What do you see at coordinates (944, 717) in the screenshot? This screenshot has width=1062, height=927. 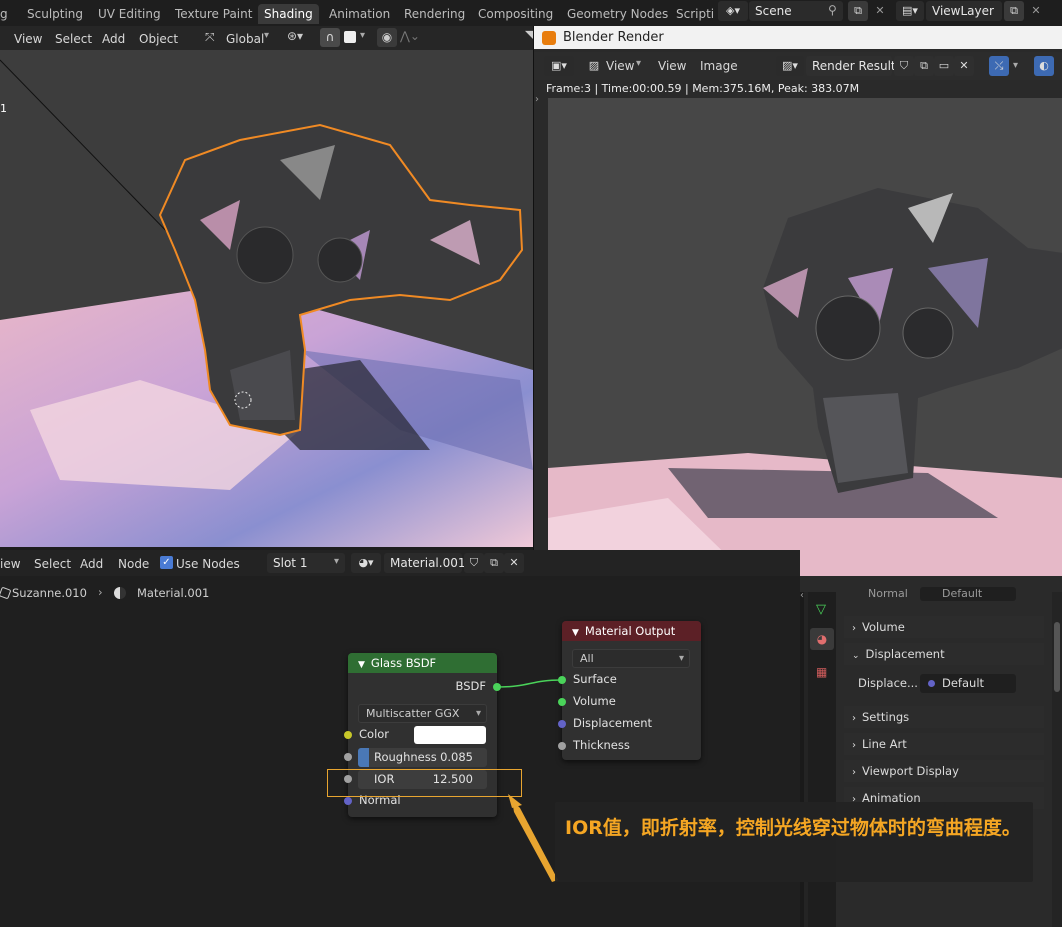 I see `panel-settings: › Settings` at bounding box center [944, 717].